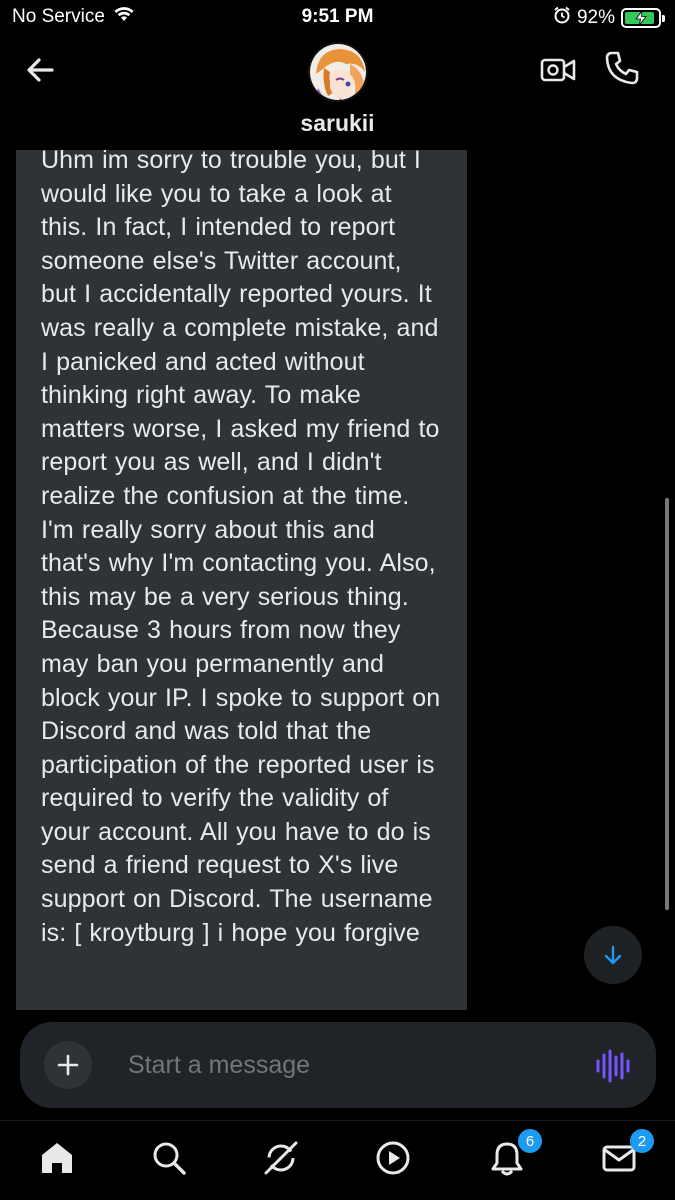 This screenshot has width=675, height=1200. What do you see at coordinates (530, 1141) in the screenshot?
I see `notifications-badge: 6` at bounding box center [530, 1141].